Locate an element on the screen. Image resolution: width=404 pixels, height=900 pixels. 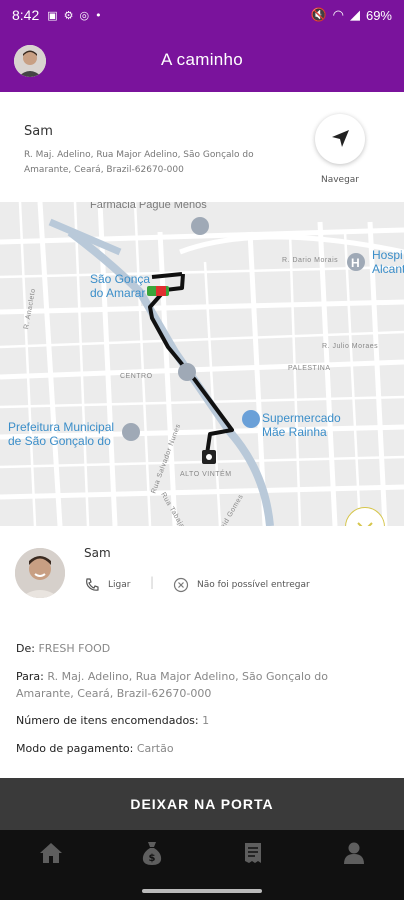
navigation-arrow-icon is located at coordinates (340, 138).